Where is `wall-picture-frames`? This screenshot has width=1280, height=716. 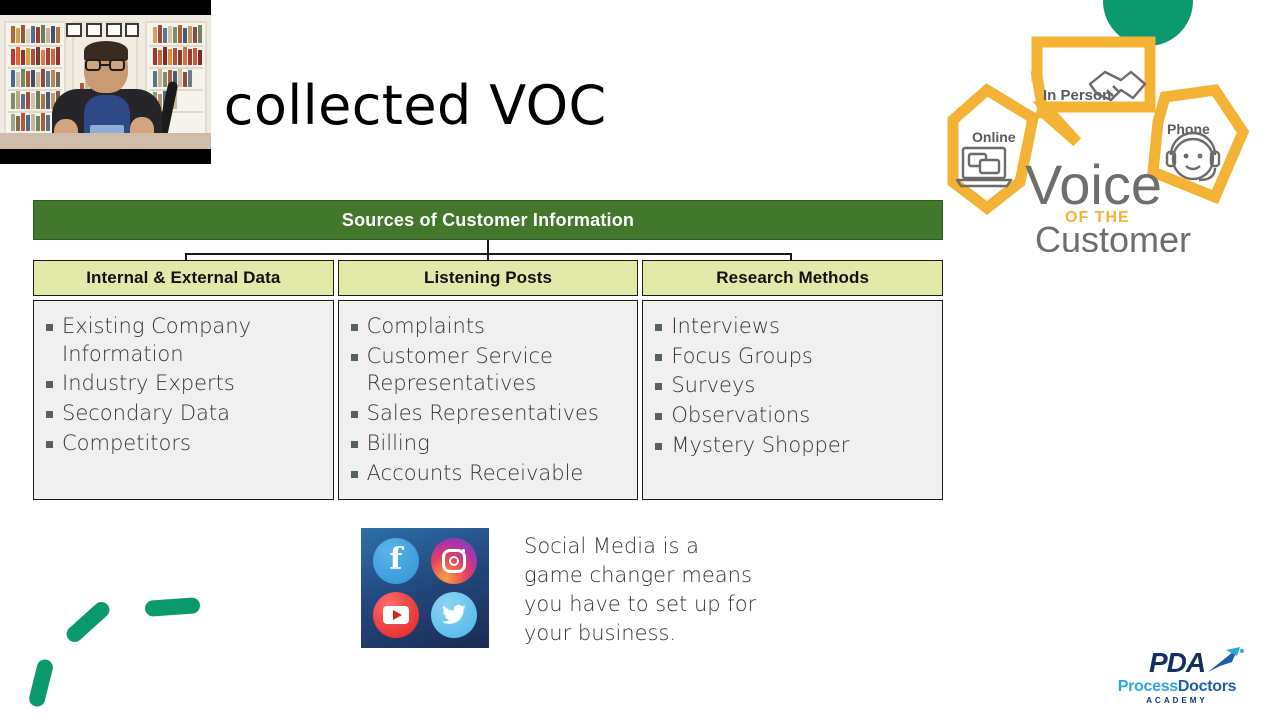
wall-picture-frames is located at coordinates (103, 31).